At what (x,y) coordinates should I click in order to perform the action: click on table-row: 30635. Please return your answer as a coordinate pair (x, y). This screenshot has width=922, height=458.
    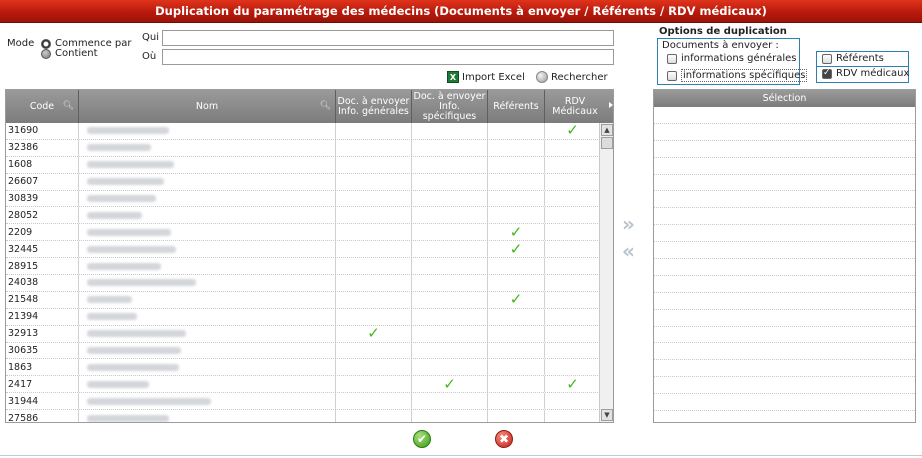
    Looking at the image, I should click on (303, 351).